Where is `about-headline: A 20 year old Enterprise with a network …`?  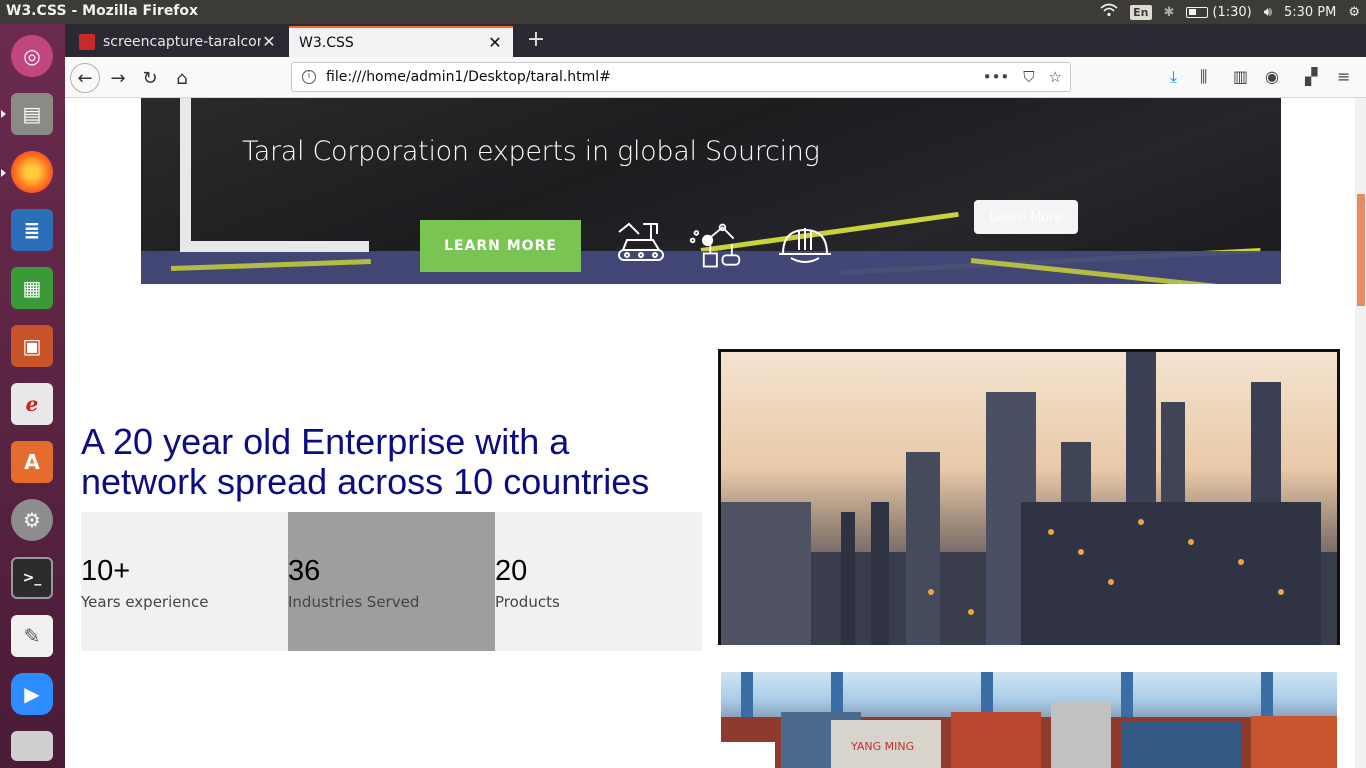
about-headline: A 20 year old Enterprise with a network … is located at coordinates (365, 461).